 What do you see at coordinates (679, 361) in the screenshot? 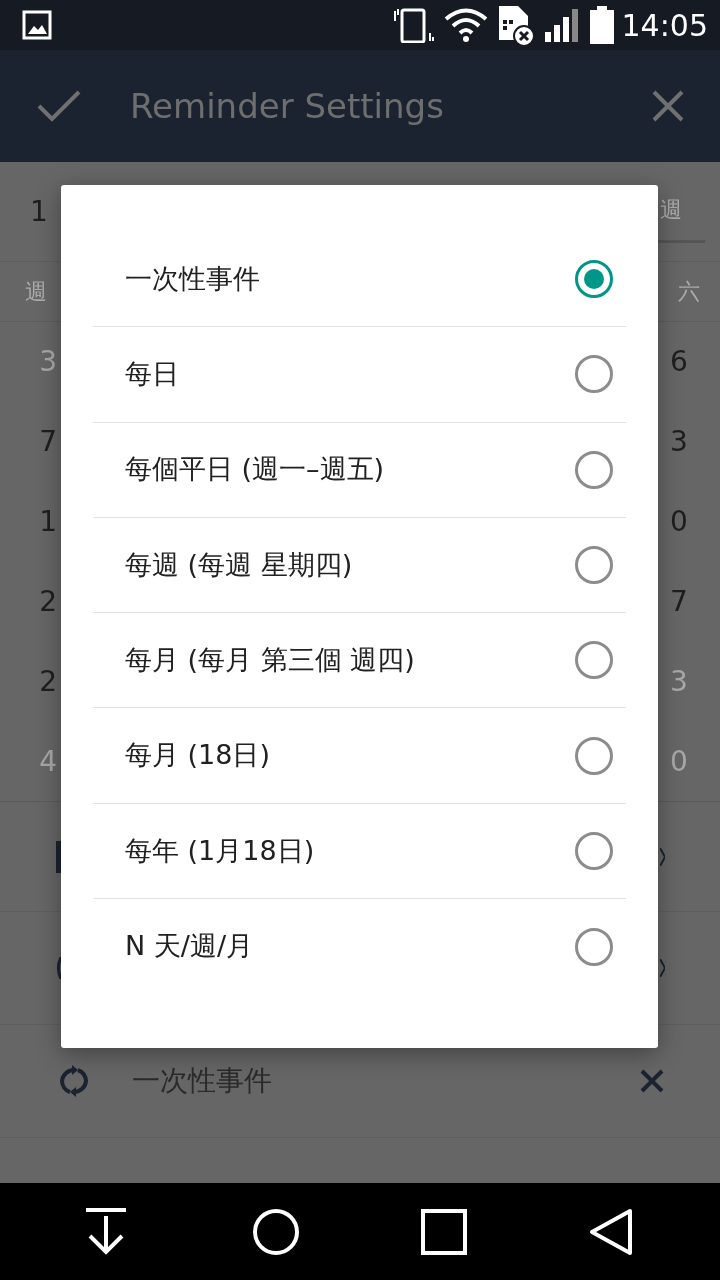
I see `calendar-day: 6` at bounding box center [679, 361].